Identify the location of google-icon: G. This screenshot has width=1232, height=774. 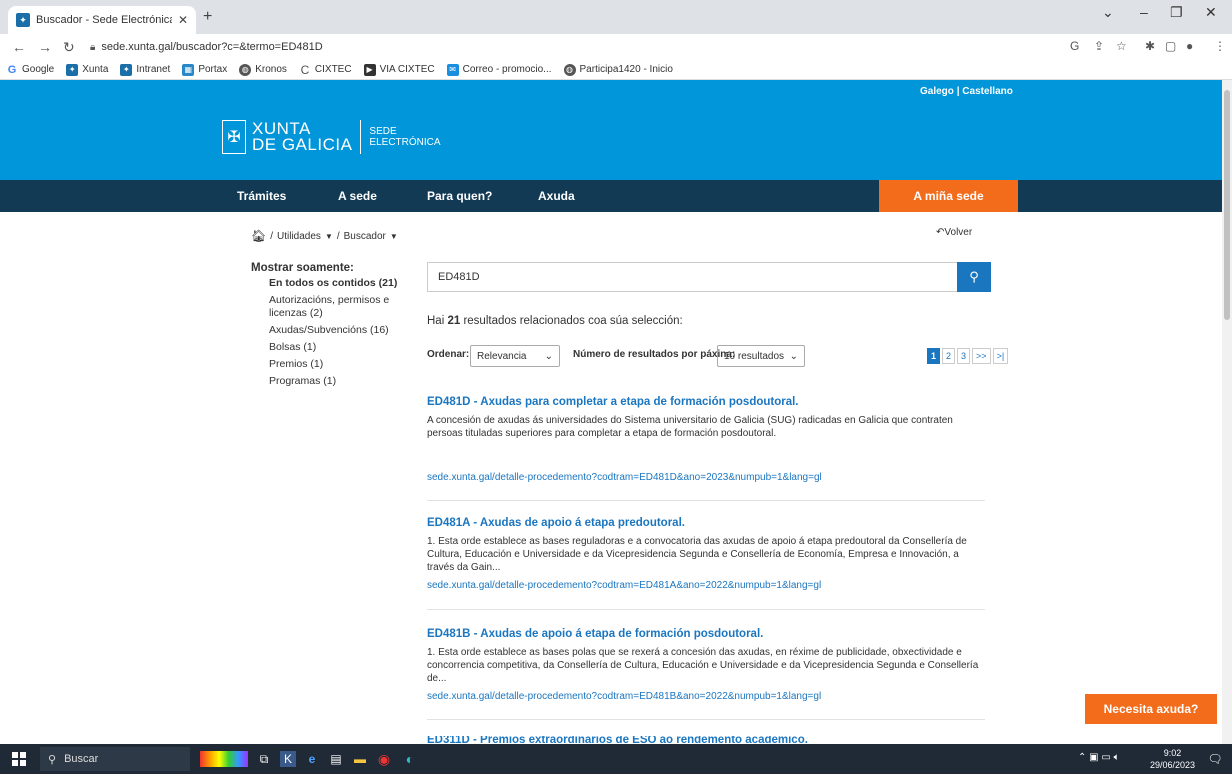
(12, 69).